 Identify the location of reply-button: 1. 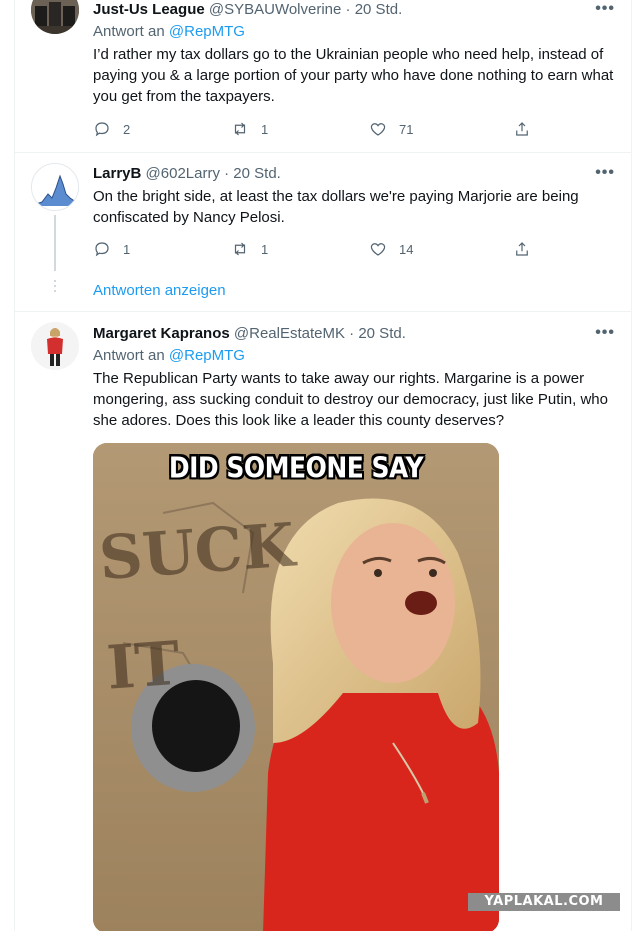
(111, 249).